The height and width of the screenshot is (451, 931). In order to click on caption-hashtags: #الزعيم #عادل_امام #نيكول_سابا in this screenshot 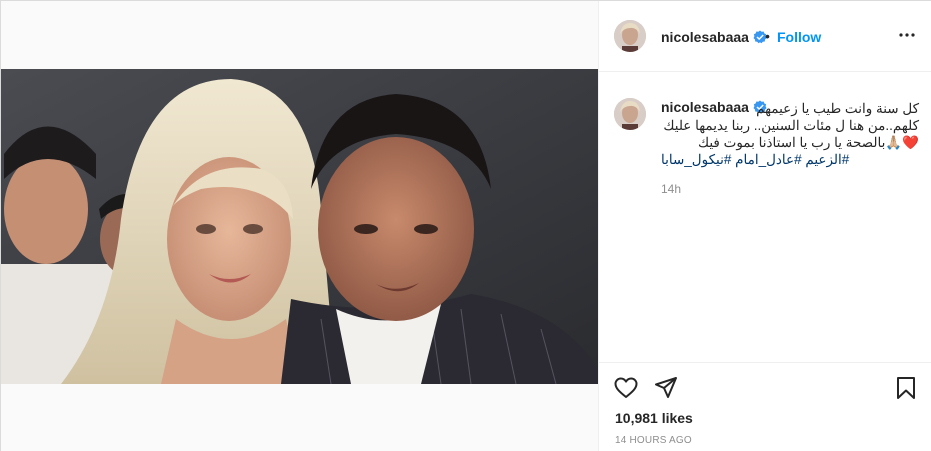, I will do `click(790, 159)`.